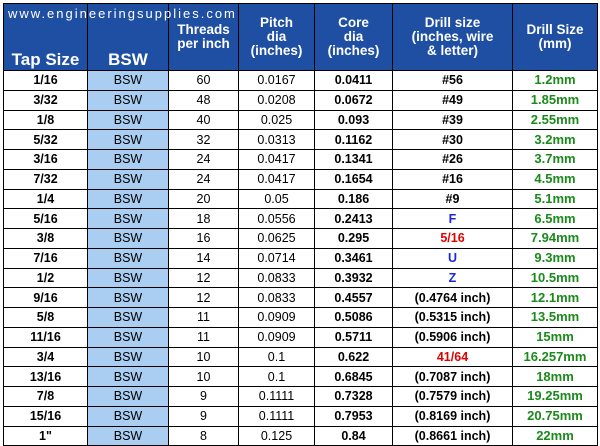 The height and width of the screenshot is (446, 600). What do you see at coordinates (452, 199) in the screenshot?
I see `cell-drill-size: #9` at bounding box center [452, 199].